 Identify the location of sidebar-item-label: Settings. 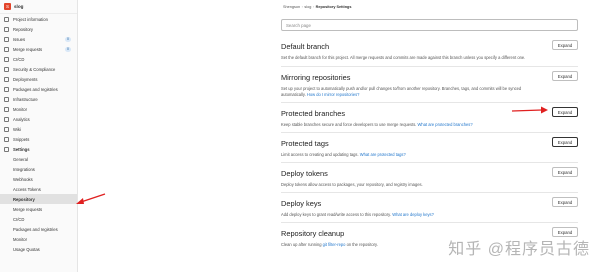
(21, 149).